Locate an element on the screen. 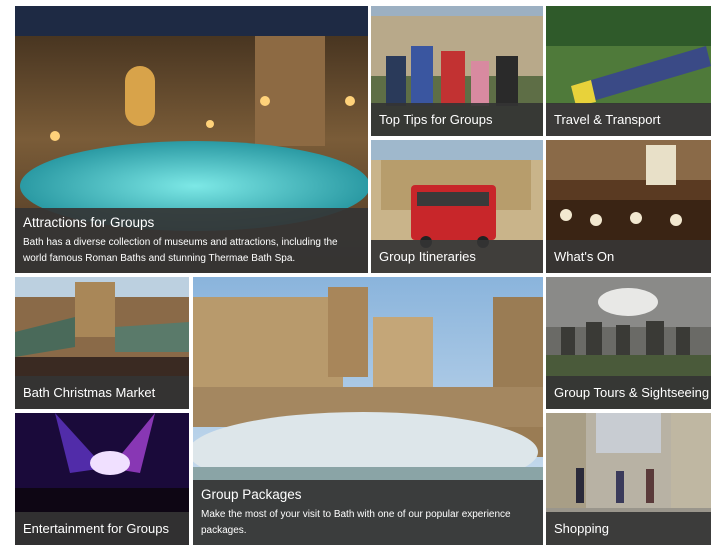 This screenshot has height=545, width=711. tile-group-itineraries: Group Itineraries is located at coordinates (457, 206).